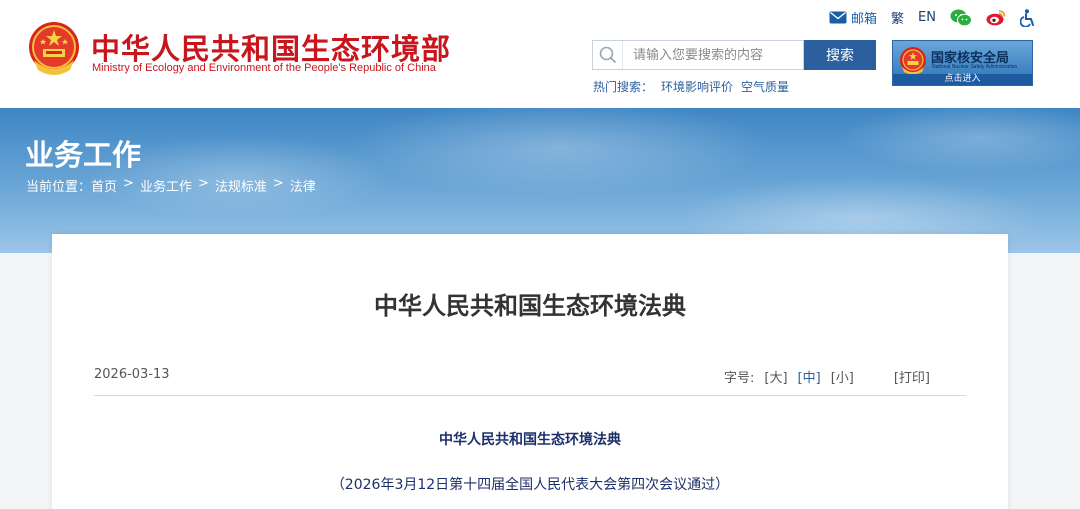  What do you see at coordinates (697, 86) in the screenshot?
I see `hot-search-item-eia: 环境影响评价` at bounding box center [697, 86].